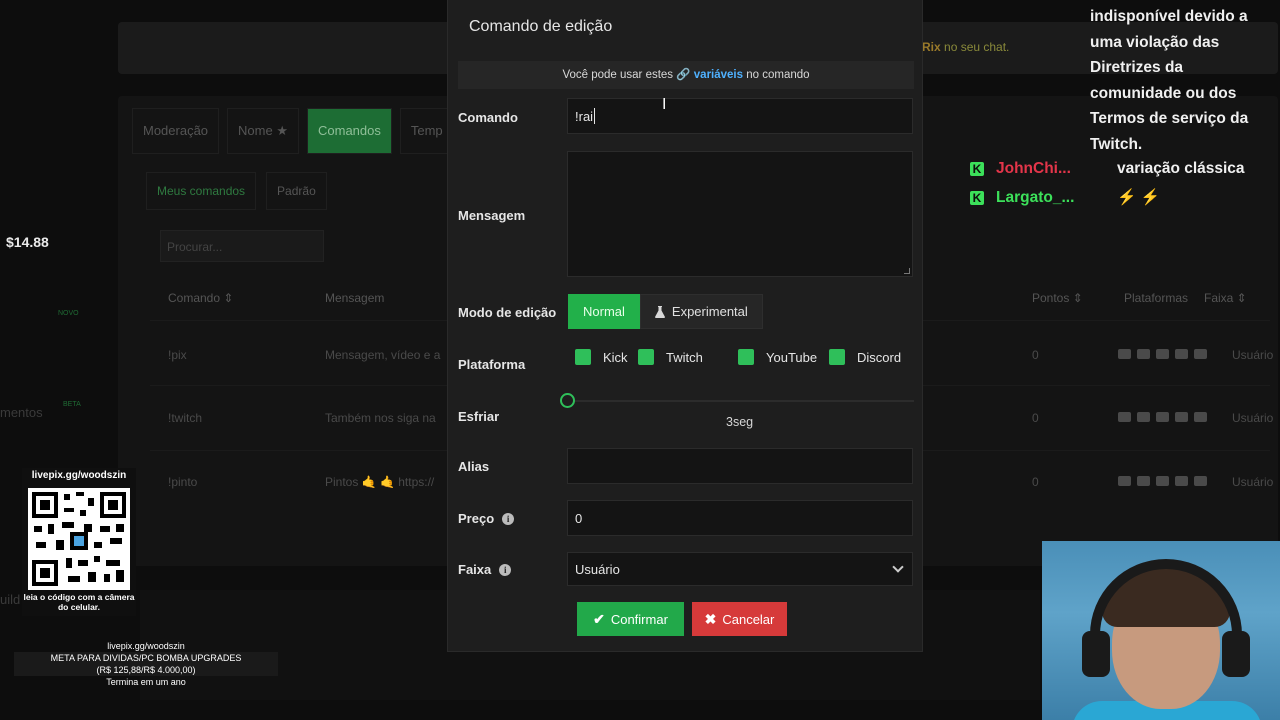 The width and height of the screenshot is (1280, 720). I want to click on headset-earcup-right, so click(1236, 654).